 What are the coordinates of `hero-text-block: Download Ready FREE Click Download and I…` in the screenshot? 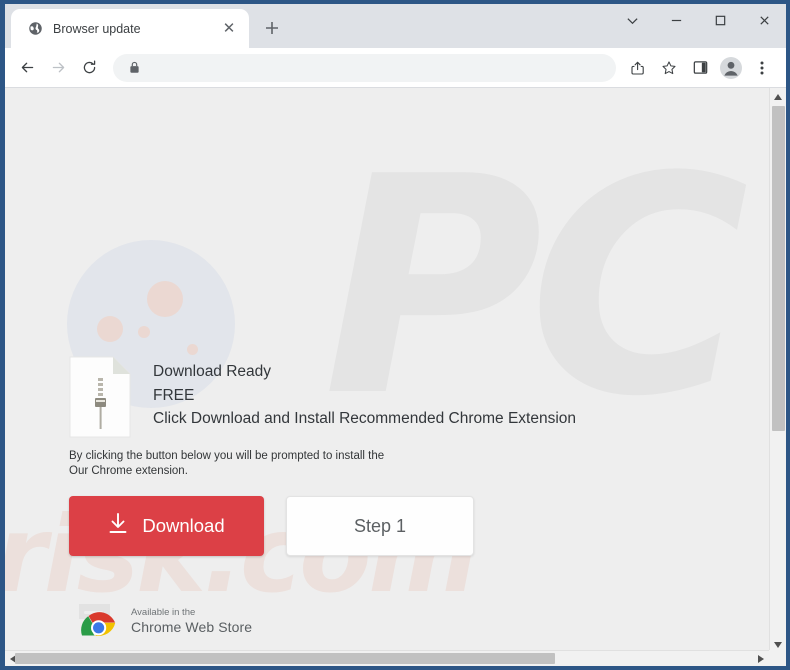 It's located at (364, 393).